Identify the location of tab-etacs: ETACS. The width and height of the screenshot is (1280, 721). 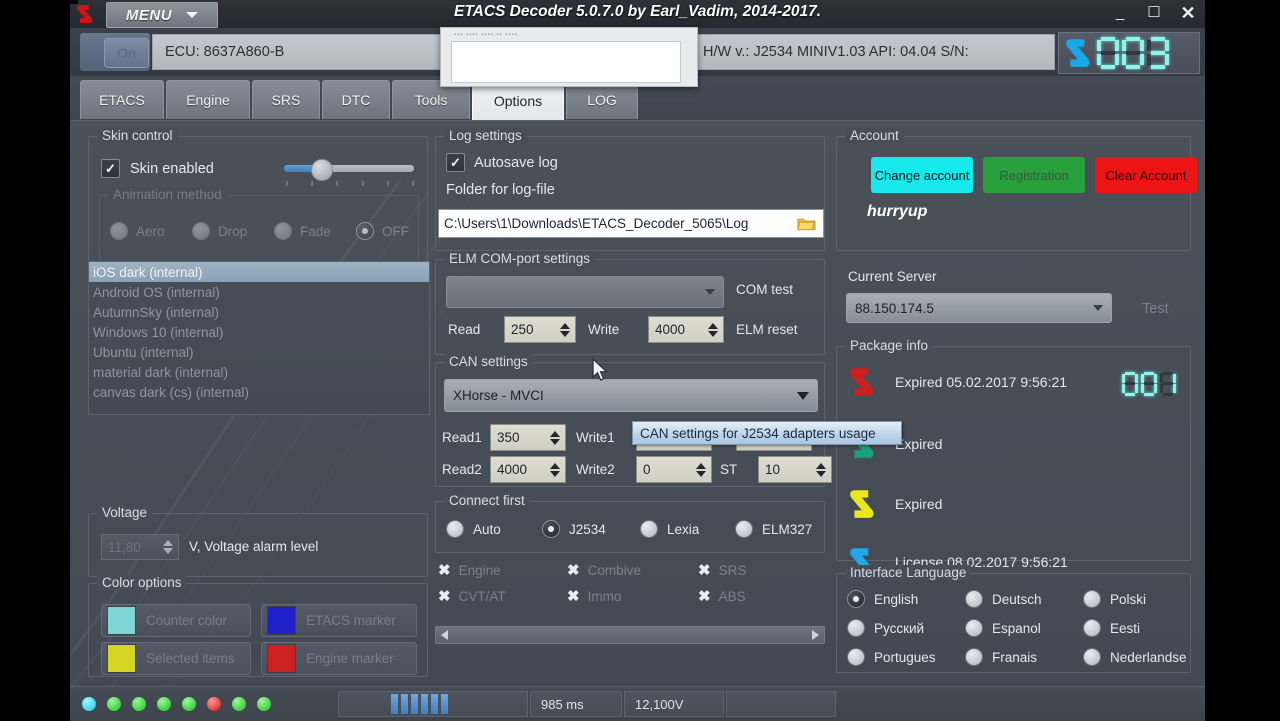
(122, 99).